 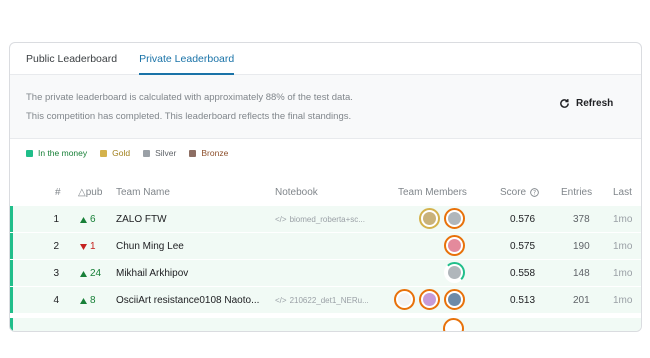 What do you see at coordinates (83, 246) in the screenshot?
I see `arrow-down-icon` at bounding box center [83, 246].